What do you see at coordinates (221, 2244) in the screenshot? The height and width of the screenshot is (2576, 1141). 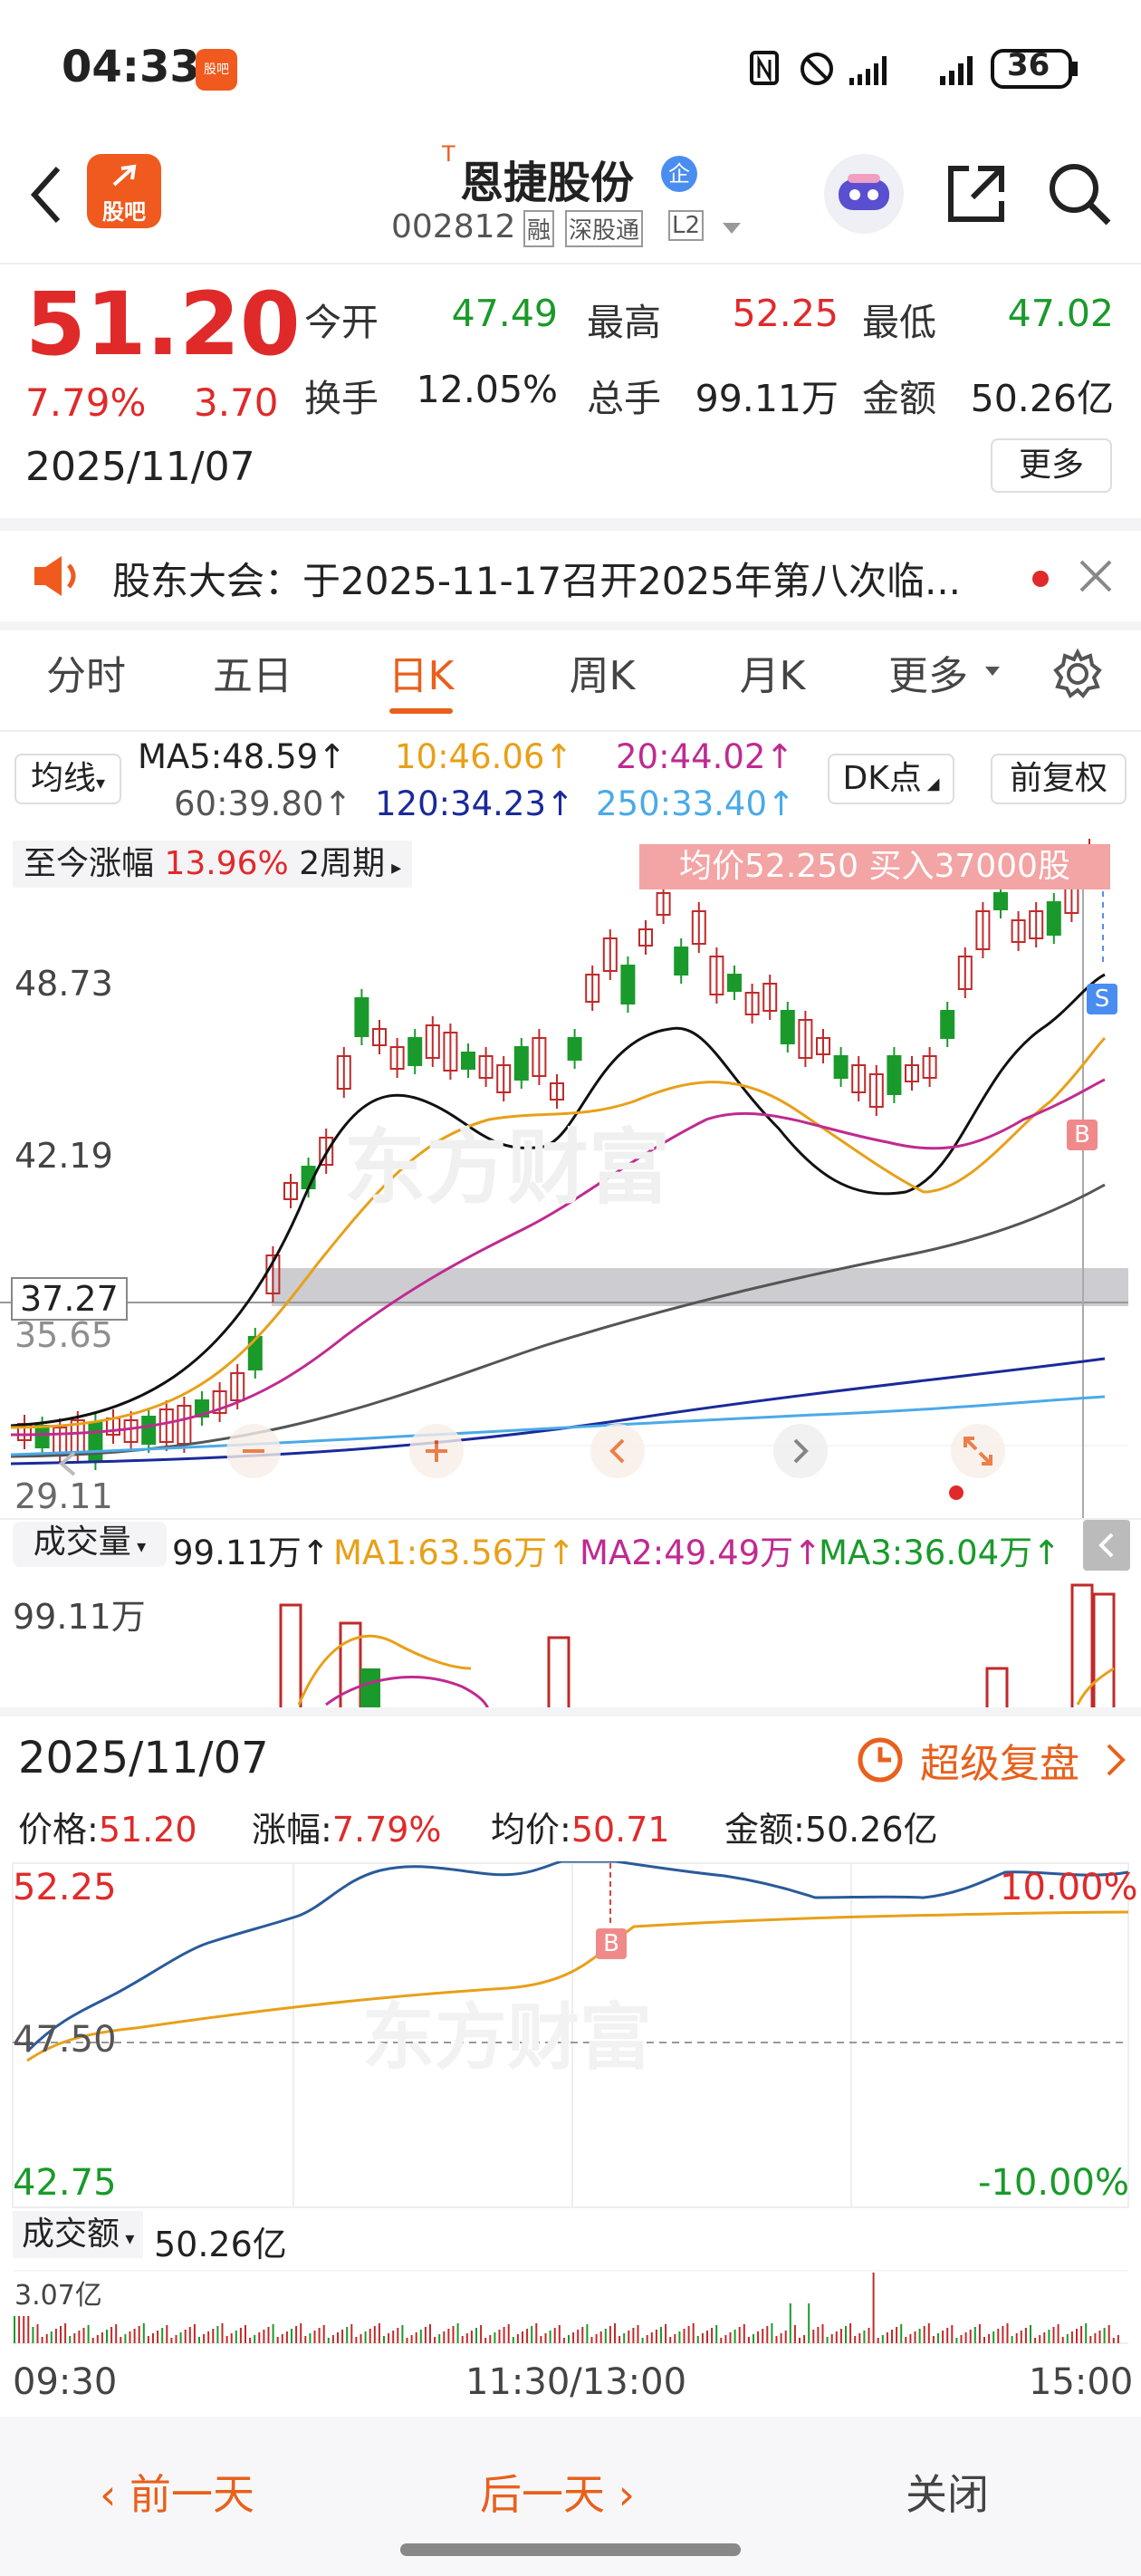 I see `amount-total: 50.26亿` at bounding box center [221, 2244].